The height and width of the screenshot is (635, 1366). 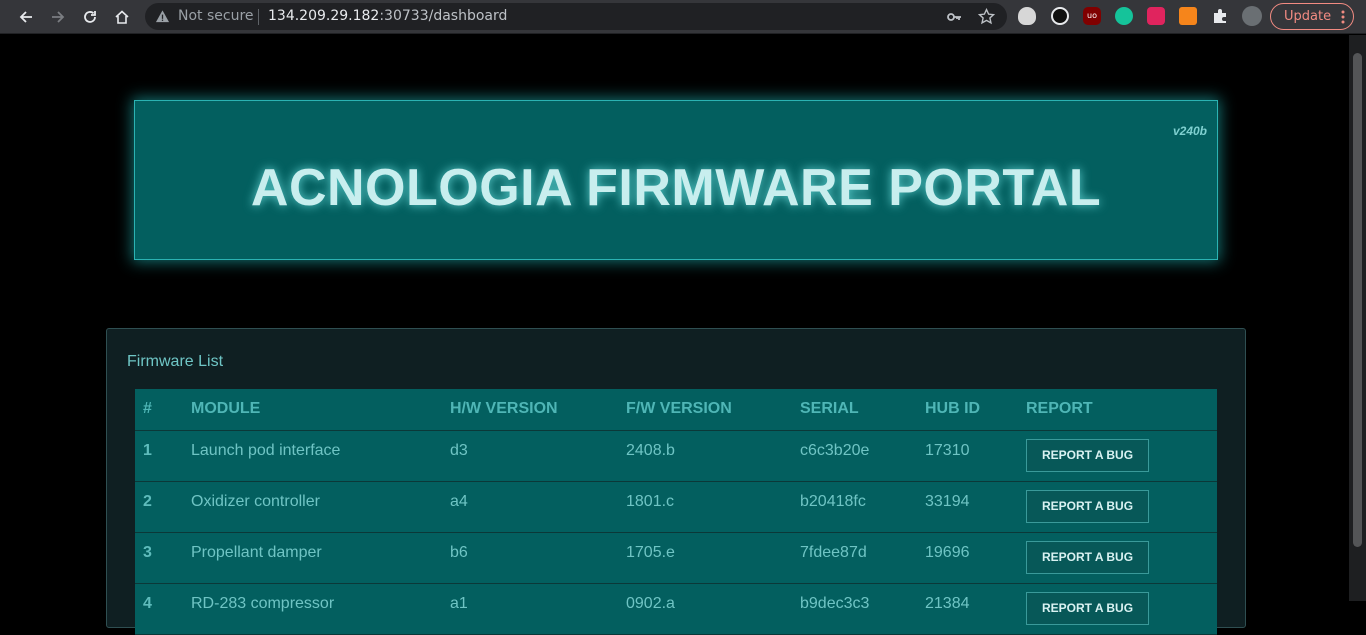 What do you see at coordinates (443, 16) in the screenshot?
I see `url-path: :30733/dashboard` at bounding box center [443, 16].